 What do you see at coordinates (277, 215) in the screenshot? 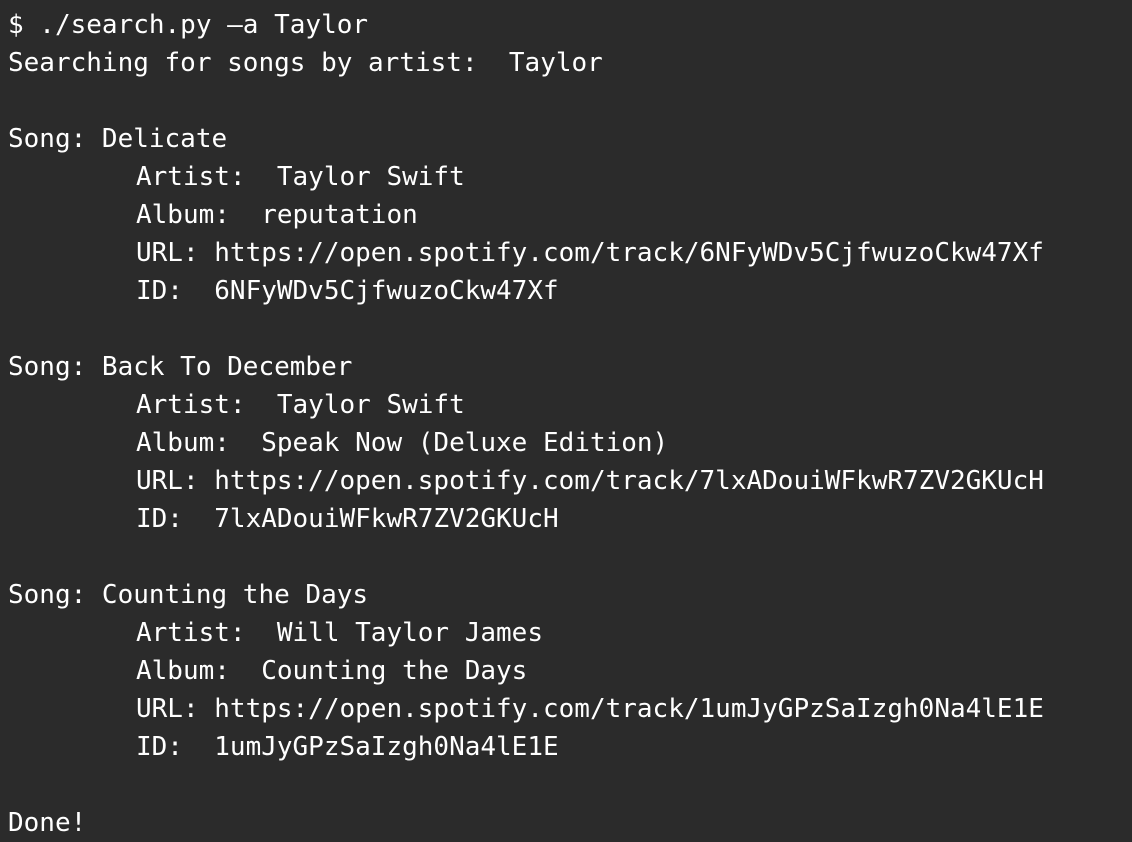
I see `result-album: Album: reputation` at bounding box center [277, 215].